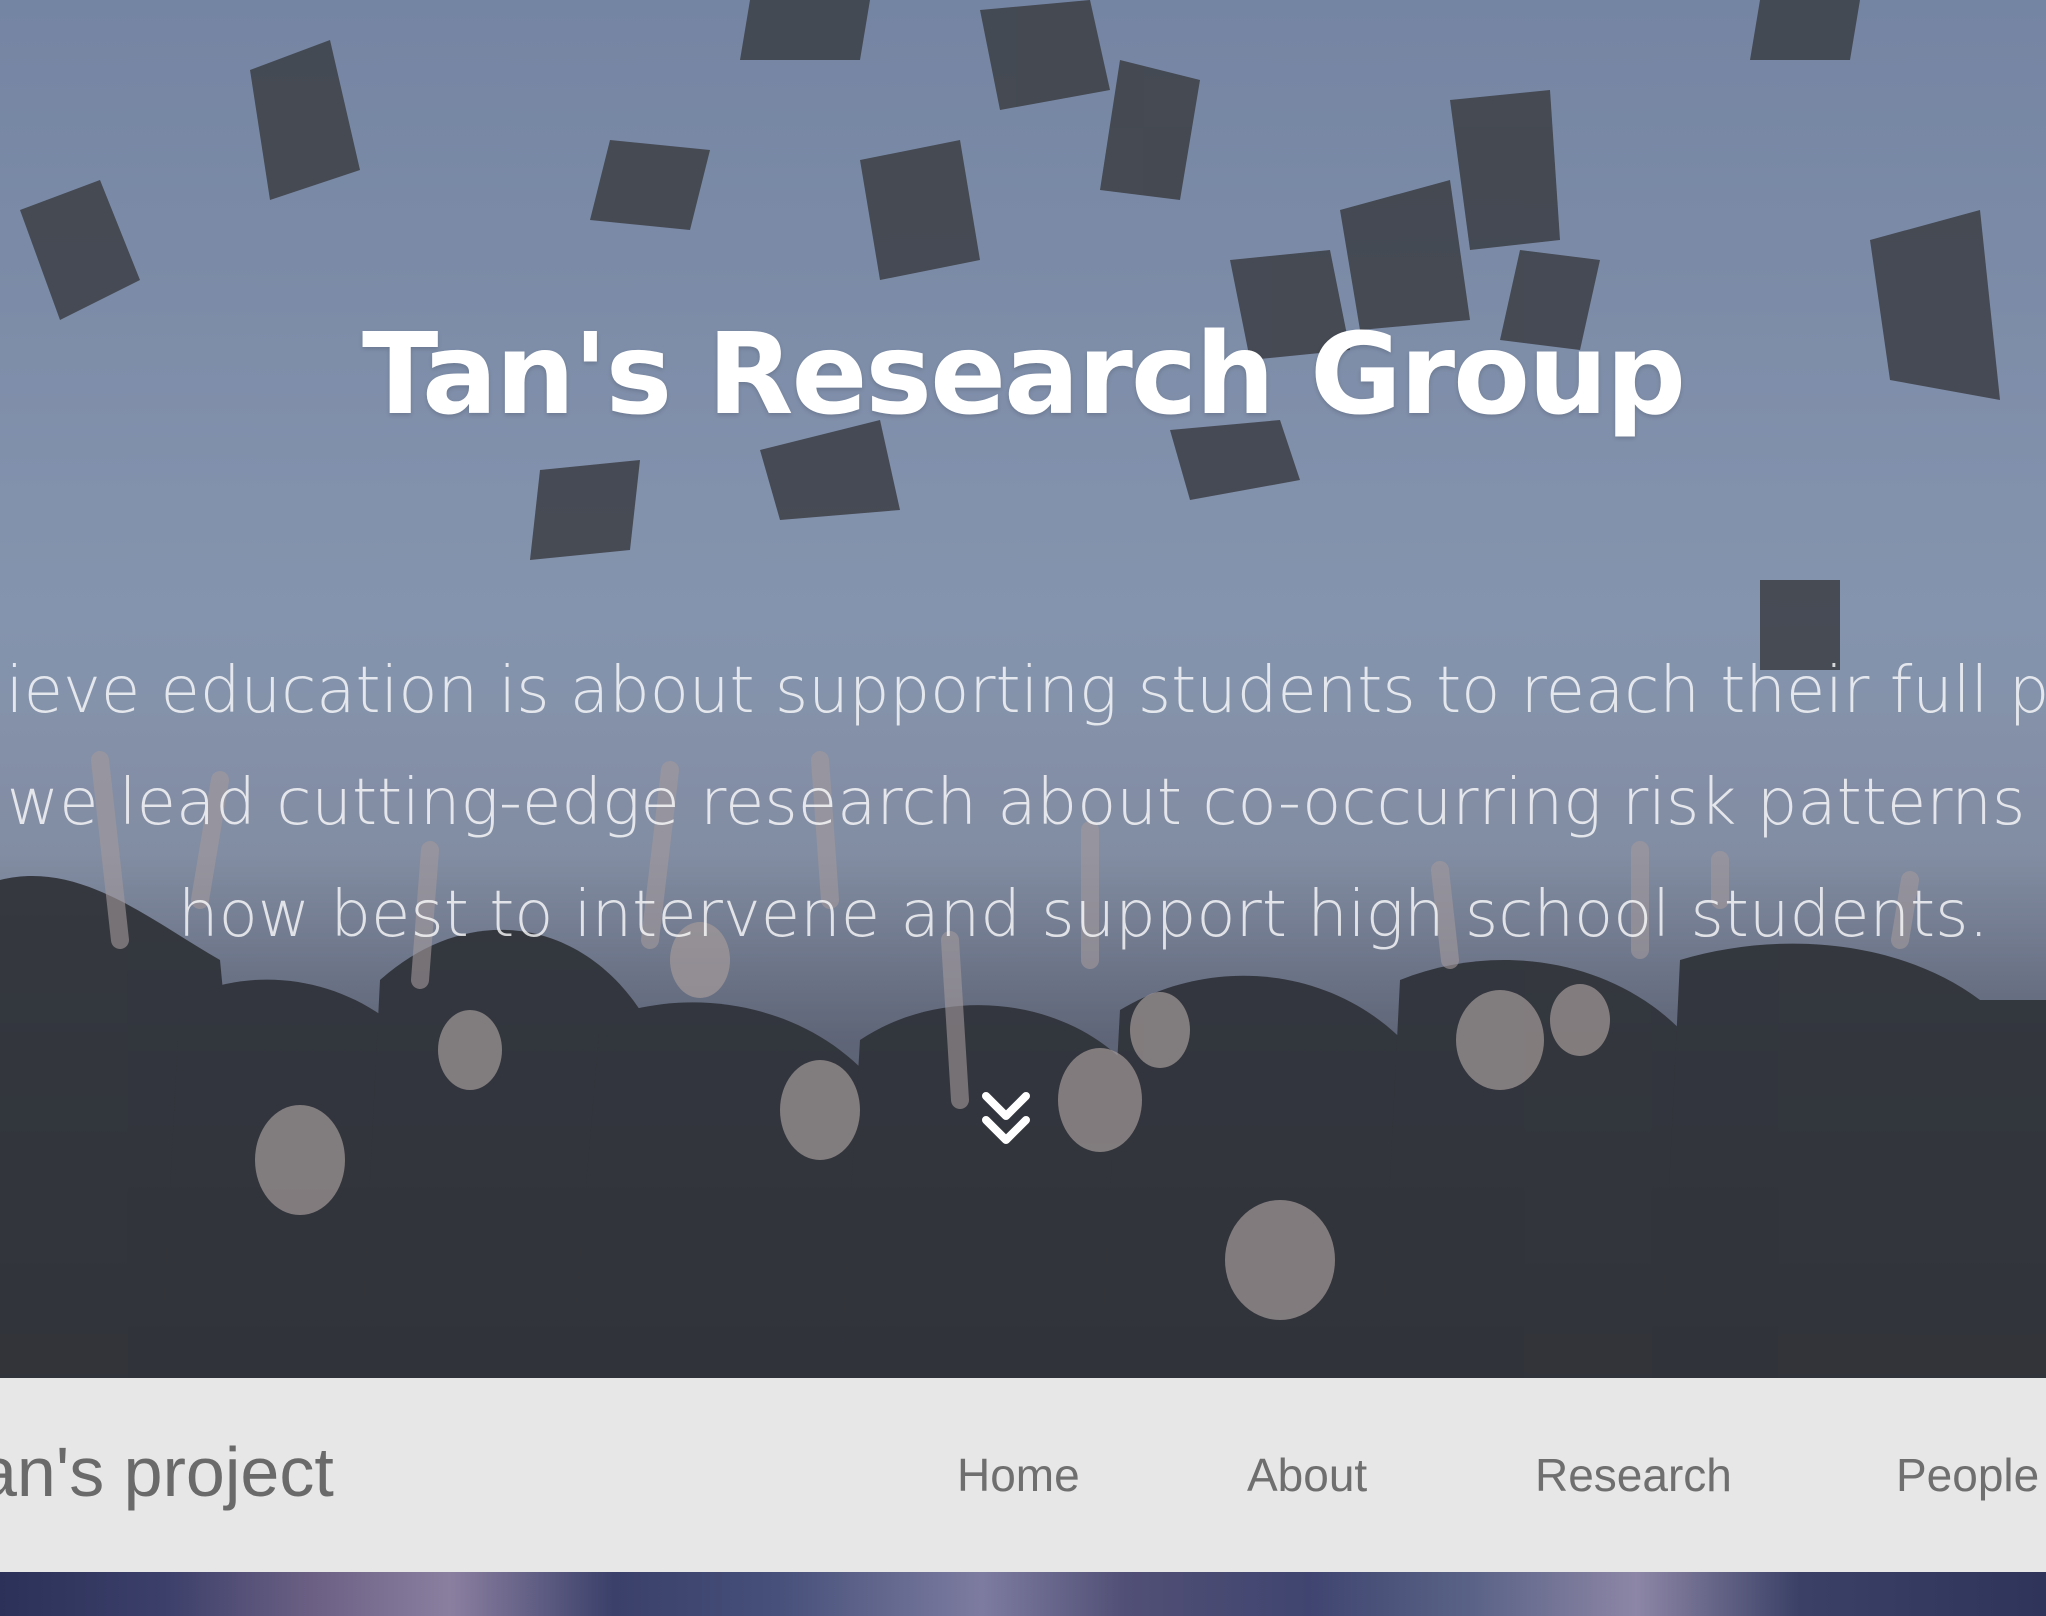  I want to click on scroll-down-button, so click(1006, 1120).